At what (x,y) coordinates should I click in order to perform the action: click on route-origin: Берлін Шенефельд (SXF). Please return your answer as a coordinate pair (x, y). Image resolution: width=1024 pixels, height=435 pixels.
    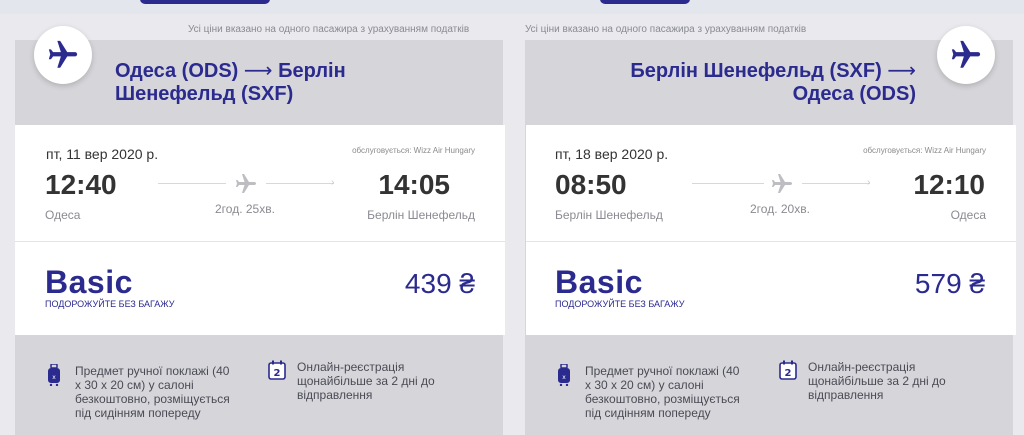
    Looking at the image, I should click on (756, 71).